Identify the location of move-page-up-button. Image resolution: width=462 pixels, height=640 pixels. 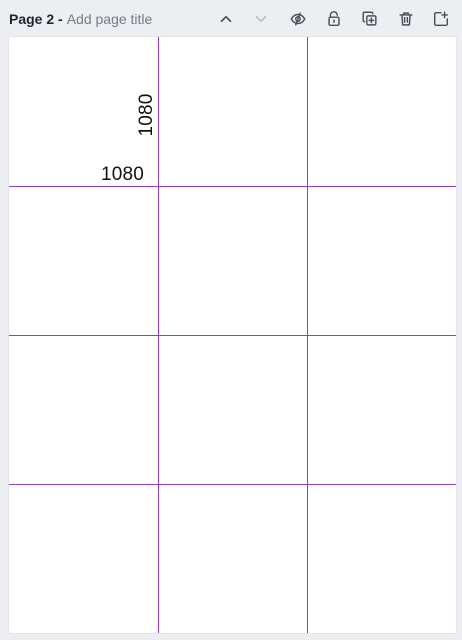
(226, 19).